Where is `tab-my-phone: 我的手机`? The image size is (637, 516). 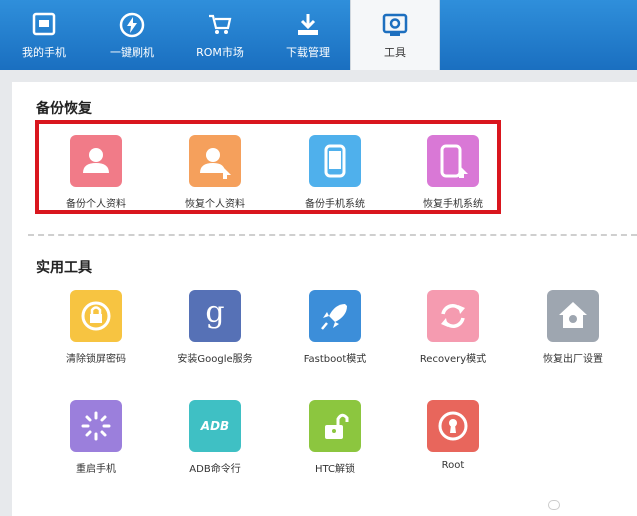 tab-my-phone: 我的手机 is located at coordinates (44, 35).